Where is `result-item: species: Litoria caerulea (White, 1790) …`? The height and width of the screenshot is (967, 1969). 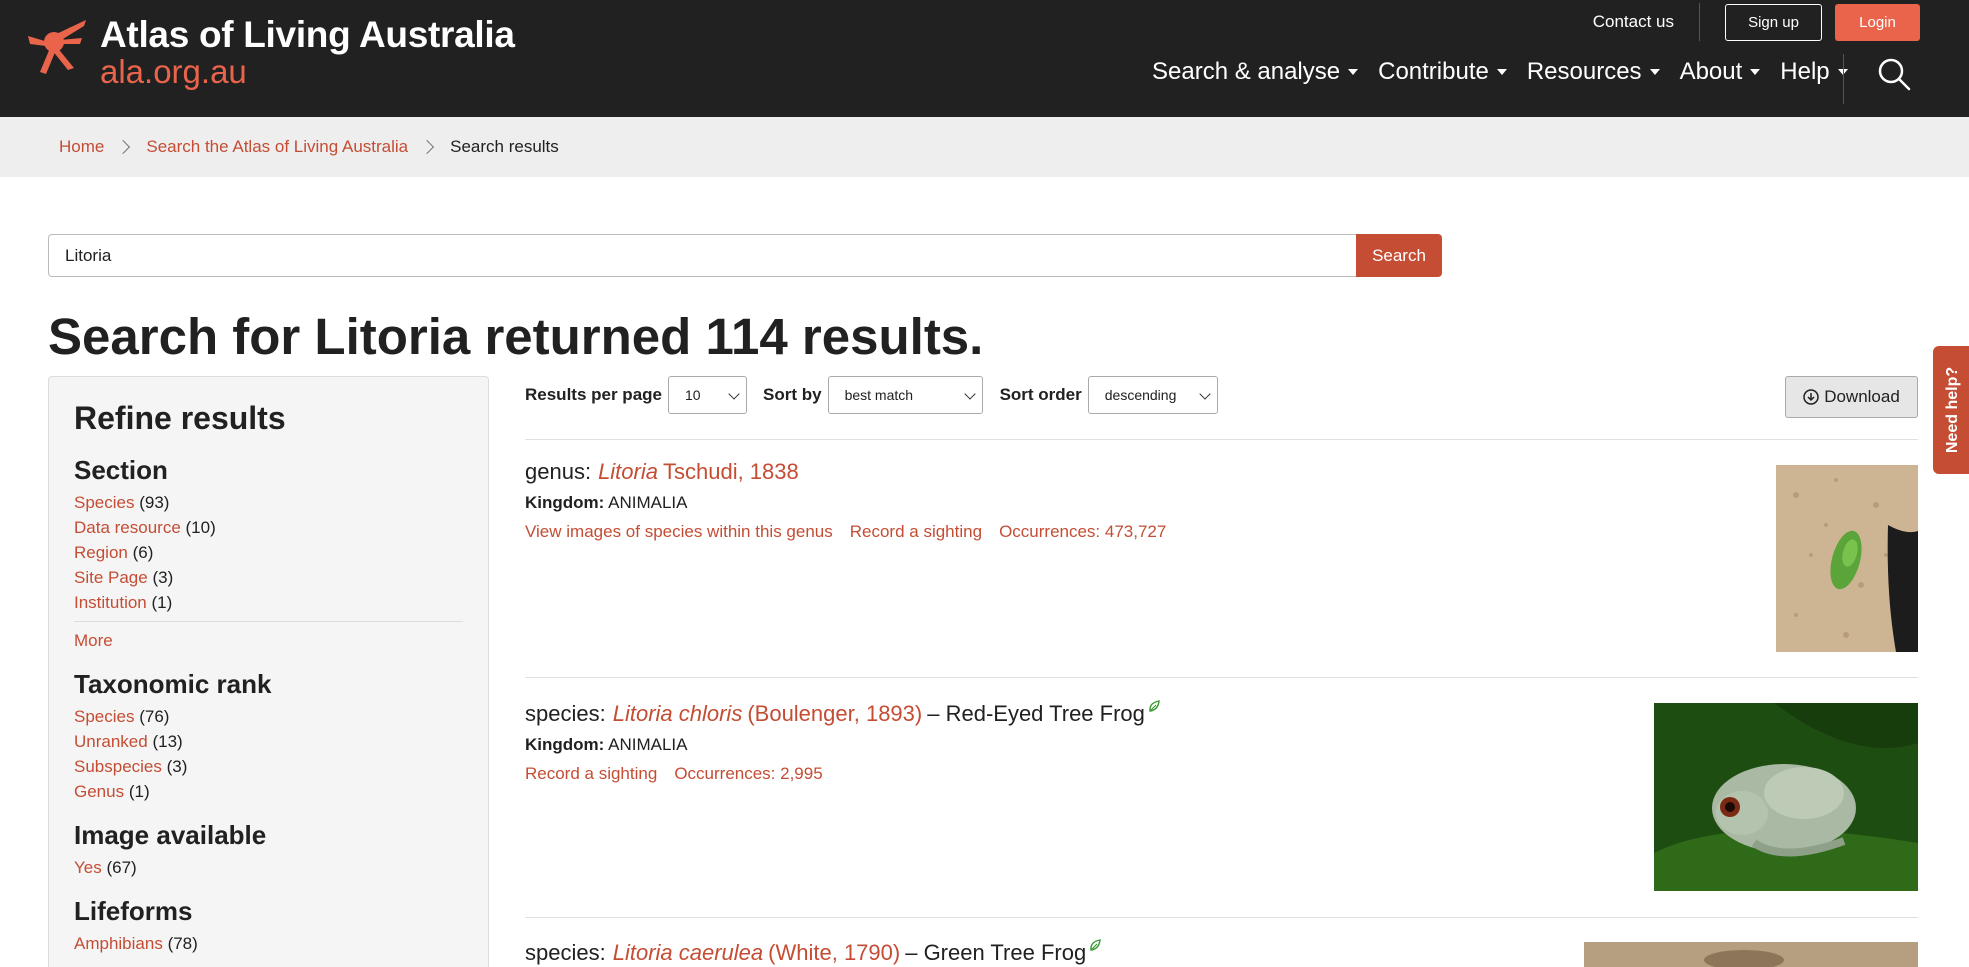
result-item: species: Litoria caerulea (White, 1790) … is located at coordinates (813, 952).